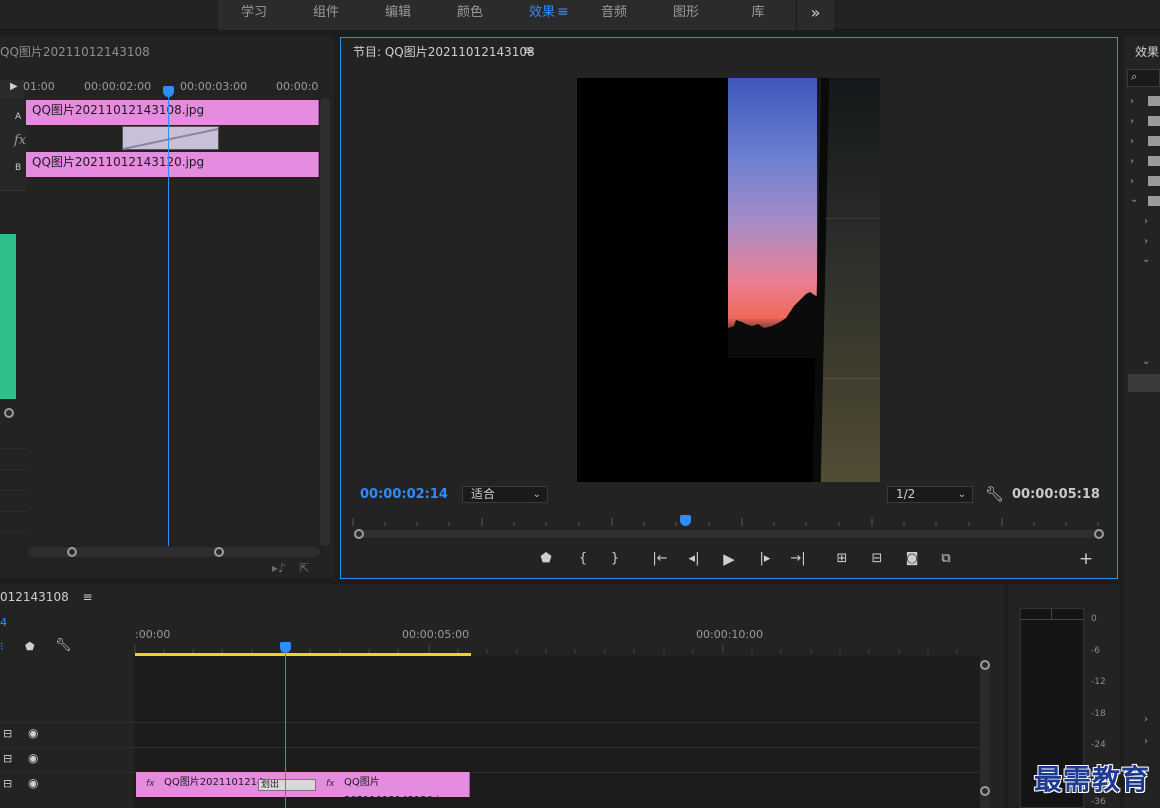  Describe the element at coordinates (287, 785) in the screenshot. I see `transition-wipe: 划出` at that location.